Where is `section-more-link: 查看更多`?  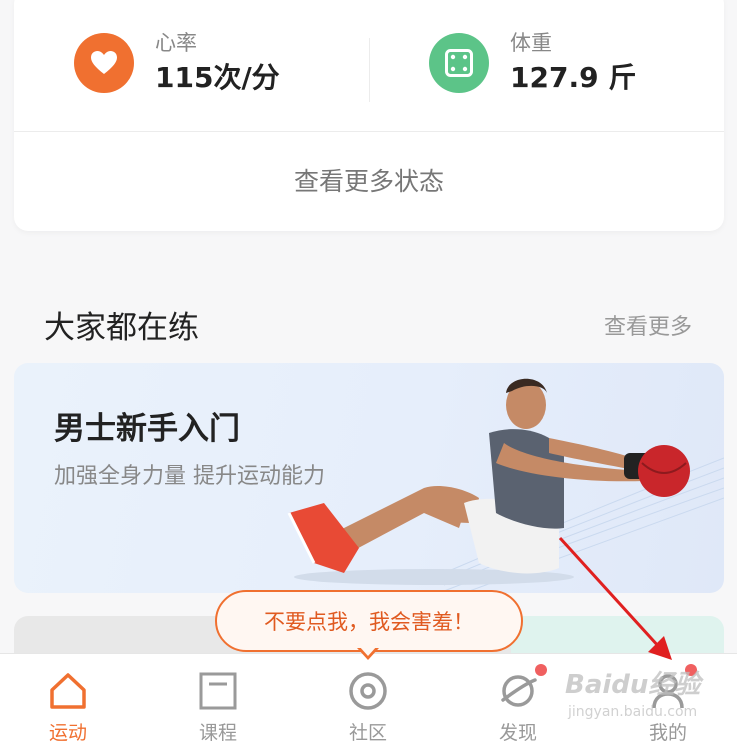
section-more-link: 查看更多 is located at coordinates (648, 325).